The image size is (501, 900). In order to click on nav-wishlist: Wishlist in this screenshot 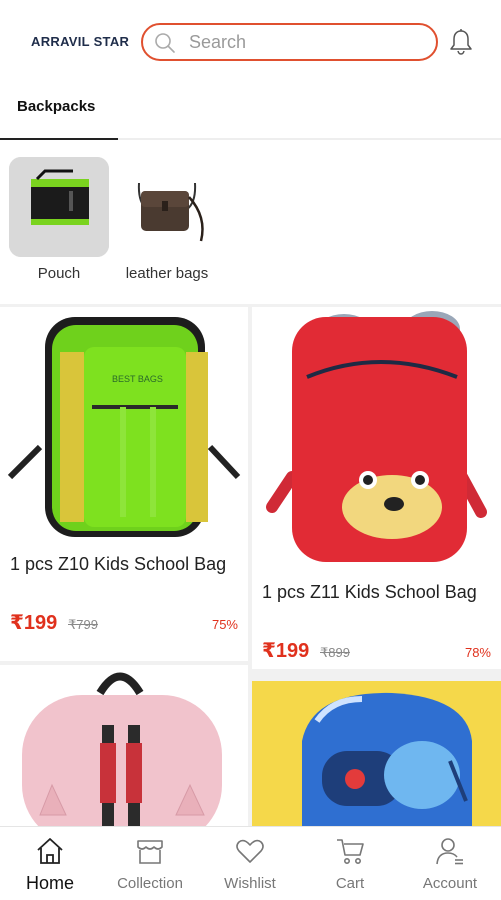, I will do `click(250, 863)`.